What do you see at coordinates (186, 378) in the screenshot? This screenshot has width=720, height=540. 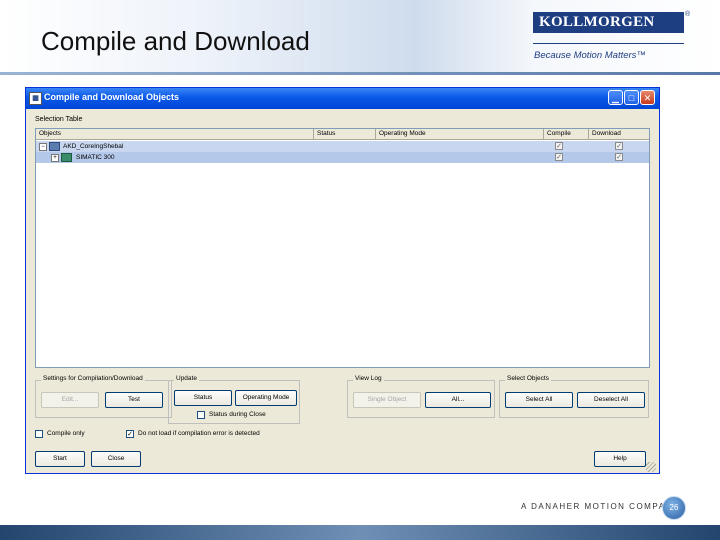 I see `update-group-title: Update` at bounding box center [186, 378].